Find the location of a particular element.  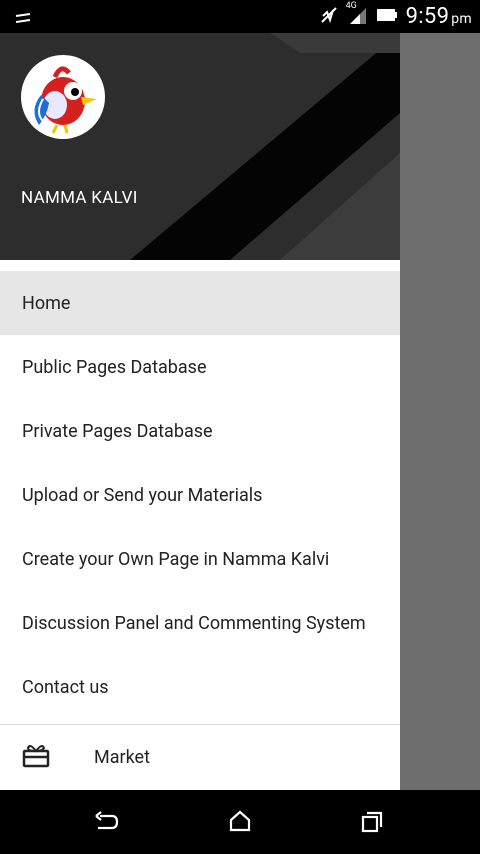

menu-item-label: Contact us is located at coordinates (65, 687).